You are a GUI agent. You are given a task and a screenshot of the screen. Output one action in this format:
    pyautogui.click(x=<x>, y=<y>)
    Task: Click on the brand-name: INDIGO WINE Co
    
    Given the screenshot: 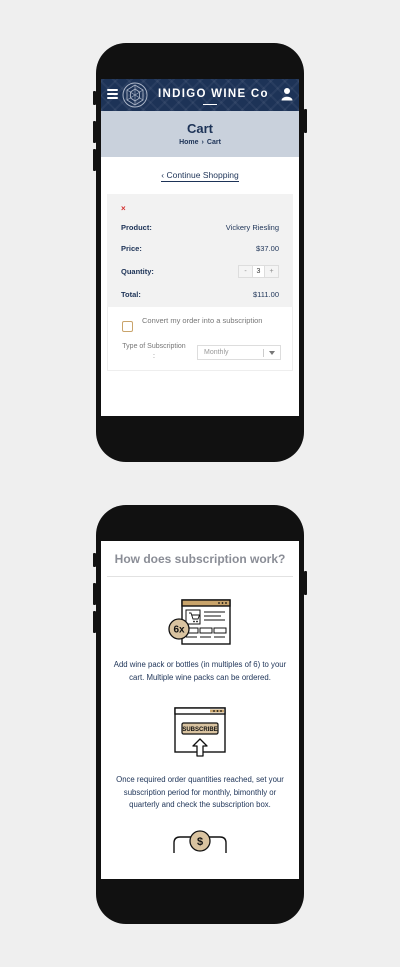 What is the action you would take?
    pyautogui.click(x=213, y=94)
    